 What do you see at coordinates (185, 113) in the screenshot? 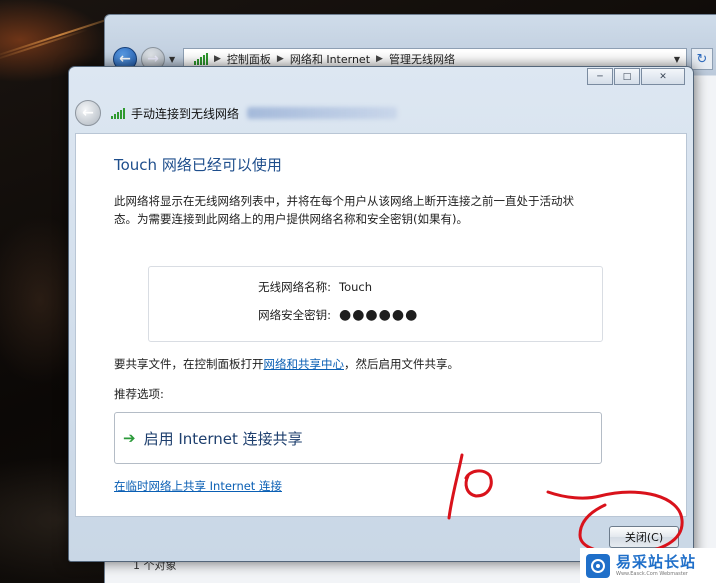
I see `dialog-title: 手动连接到无线网络` at bounding box center [185, 113].